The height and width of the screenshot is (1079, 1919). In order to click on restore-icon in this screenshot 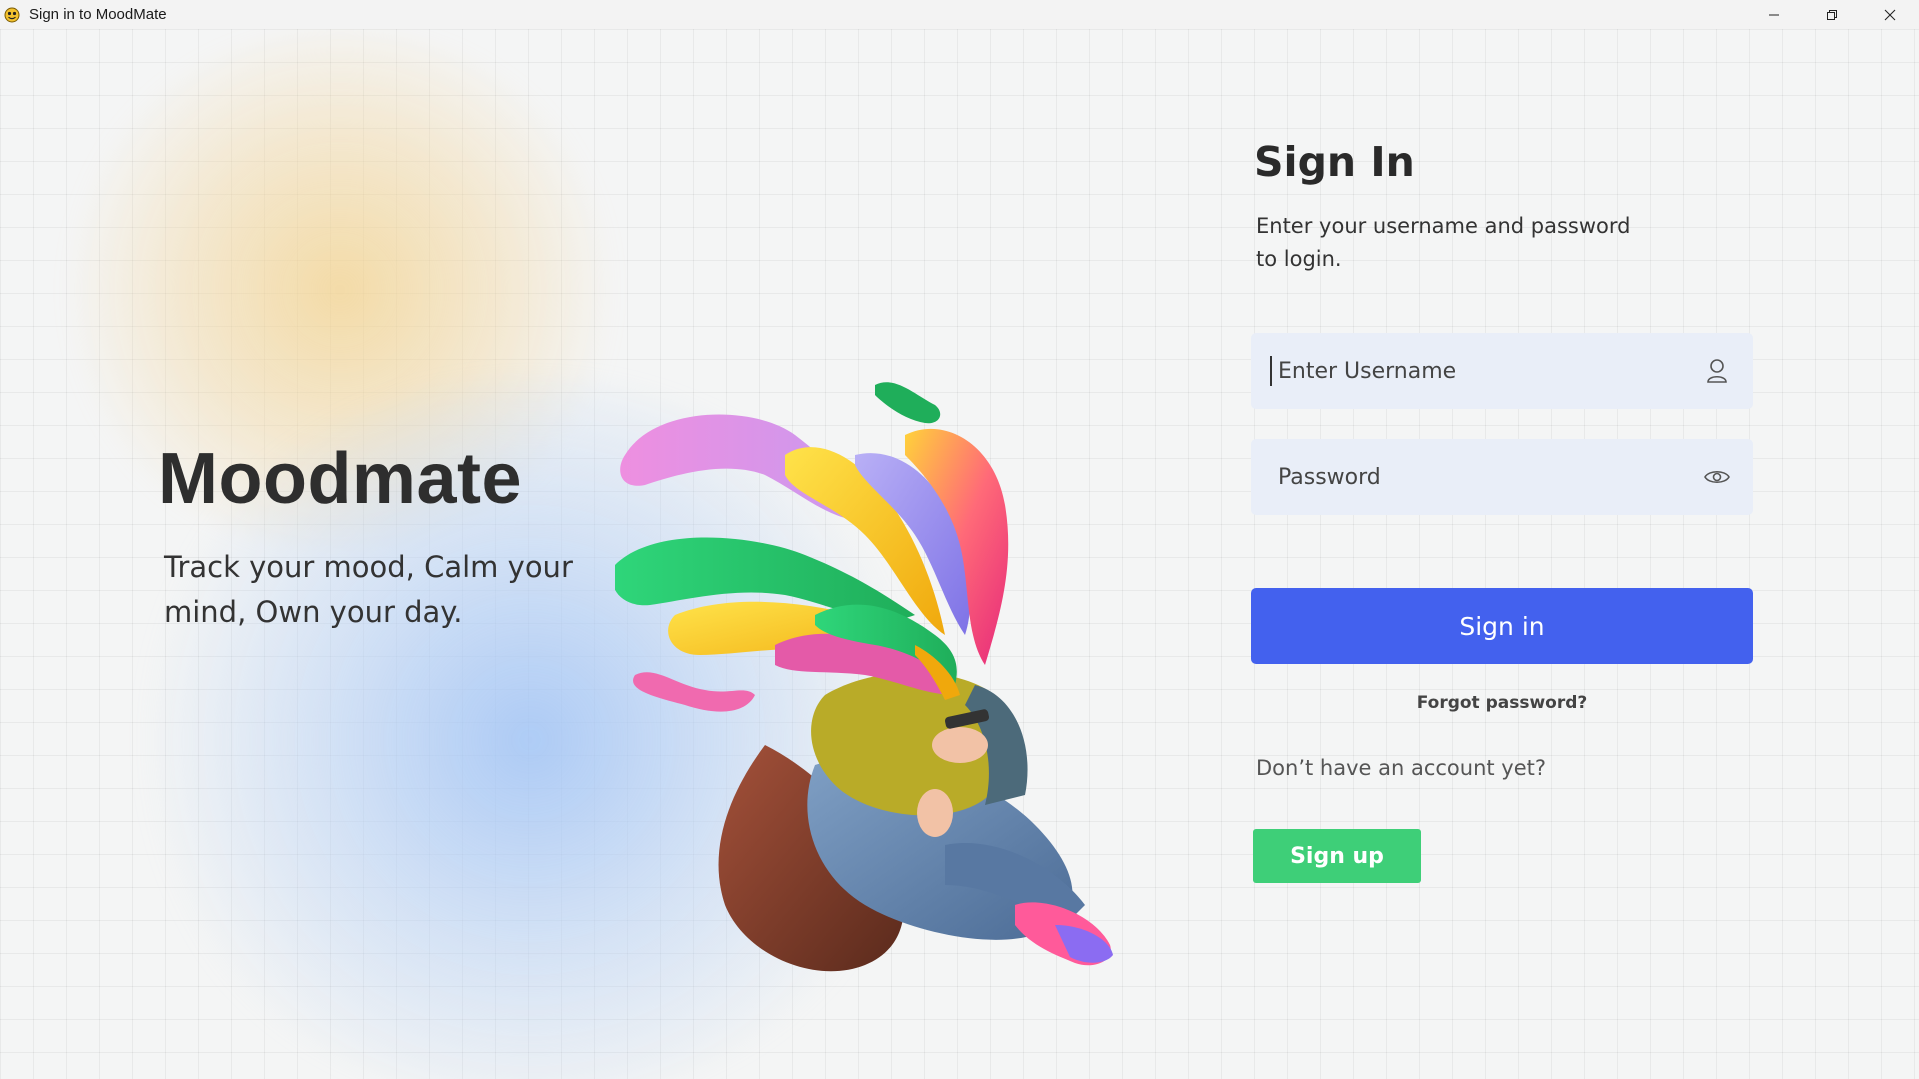, I will do `click(1832, 14)`.